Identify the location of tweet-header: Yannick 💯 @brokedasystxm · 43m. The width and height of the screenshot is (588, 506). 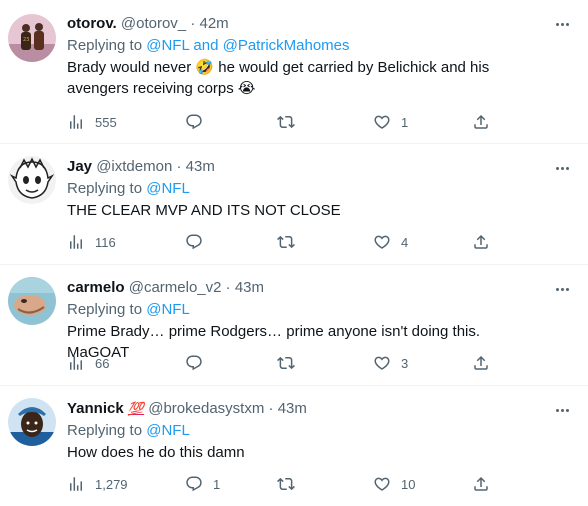
(305, 409).